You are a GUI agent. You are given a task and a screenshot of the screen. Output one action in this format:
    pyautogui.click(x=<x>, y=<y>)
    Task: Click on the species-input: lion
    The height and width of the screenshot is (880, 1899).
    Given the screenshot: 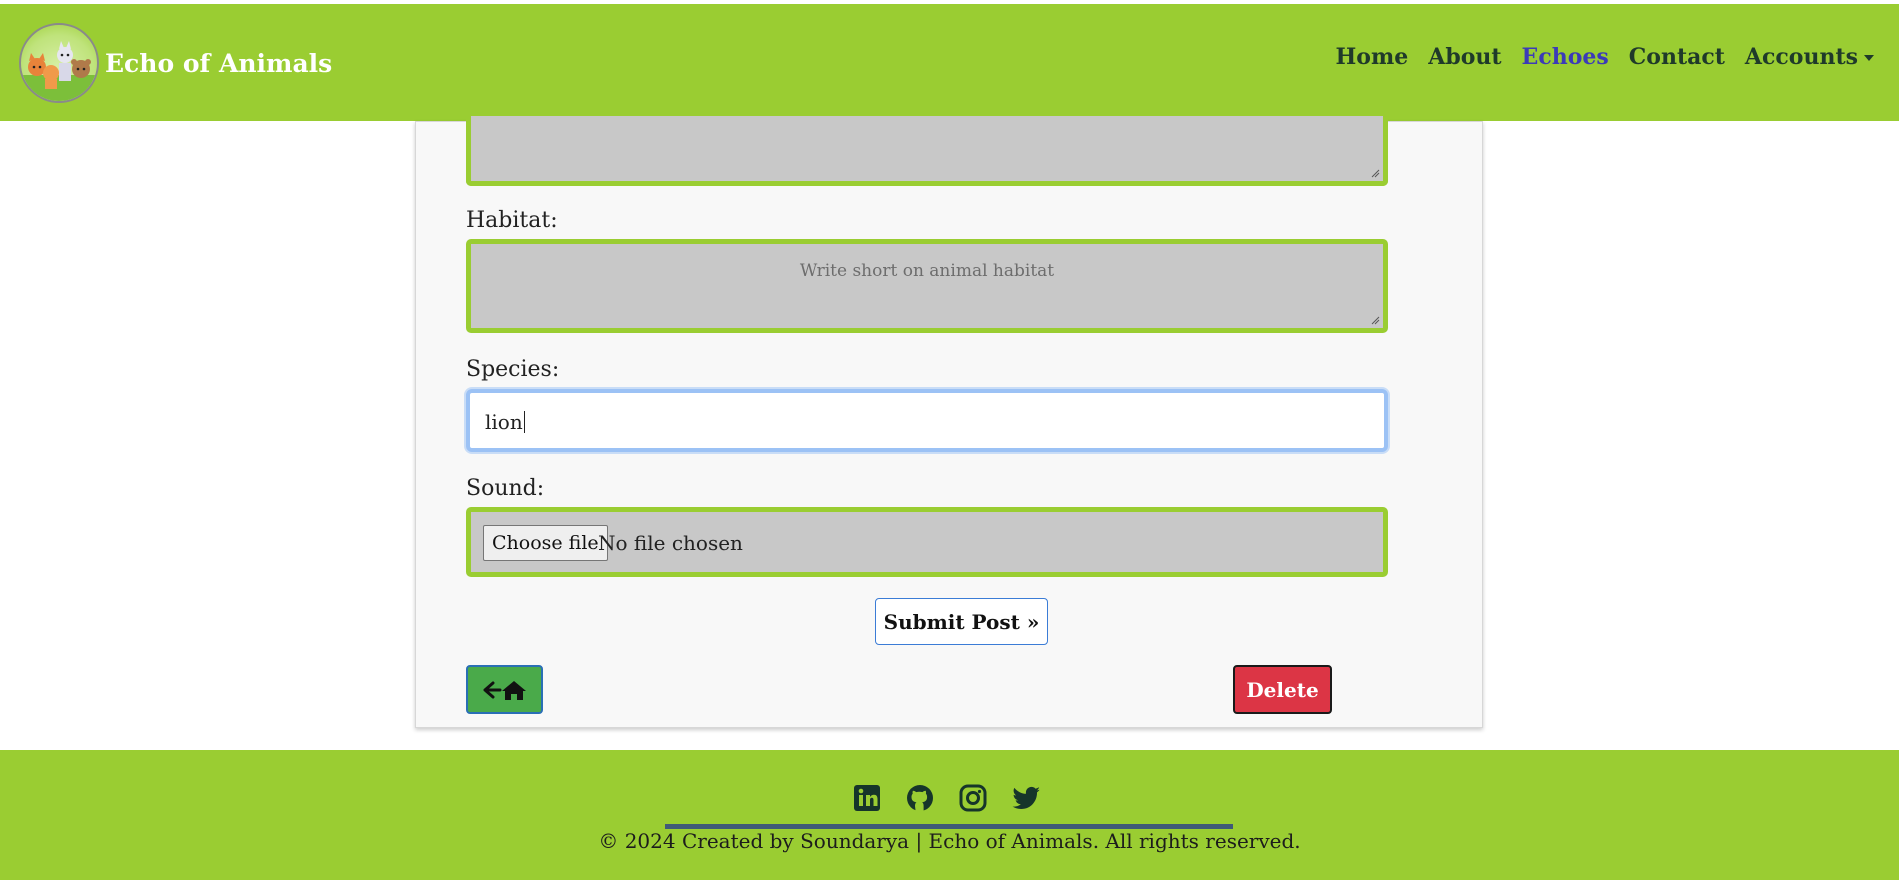 What is the action you would take?
    pyautogui.click(x=927, y=420)
    